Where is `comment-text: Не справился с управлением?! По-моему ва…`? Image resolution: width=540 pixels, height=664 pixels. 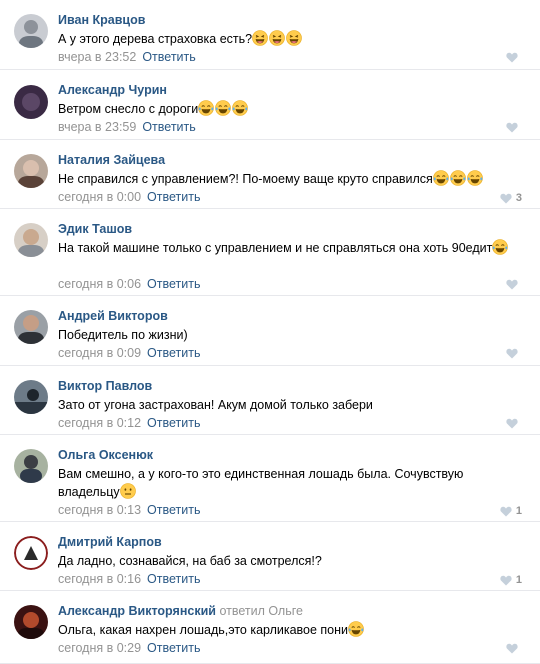
comment-text: Не справился с управлением?! По-моему ва… is located at coordinates (289, 179).